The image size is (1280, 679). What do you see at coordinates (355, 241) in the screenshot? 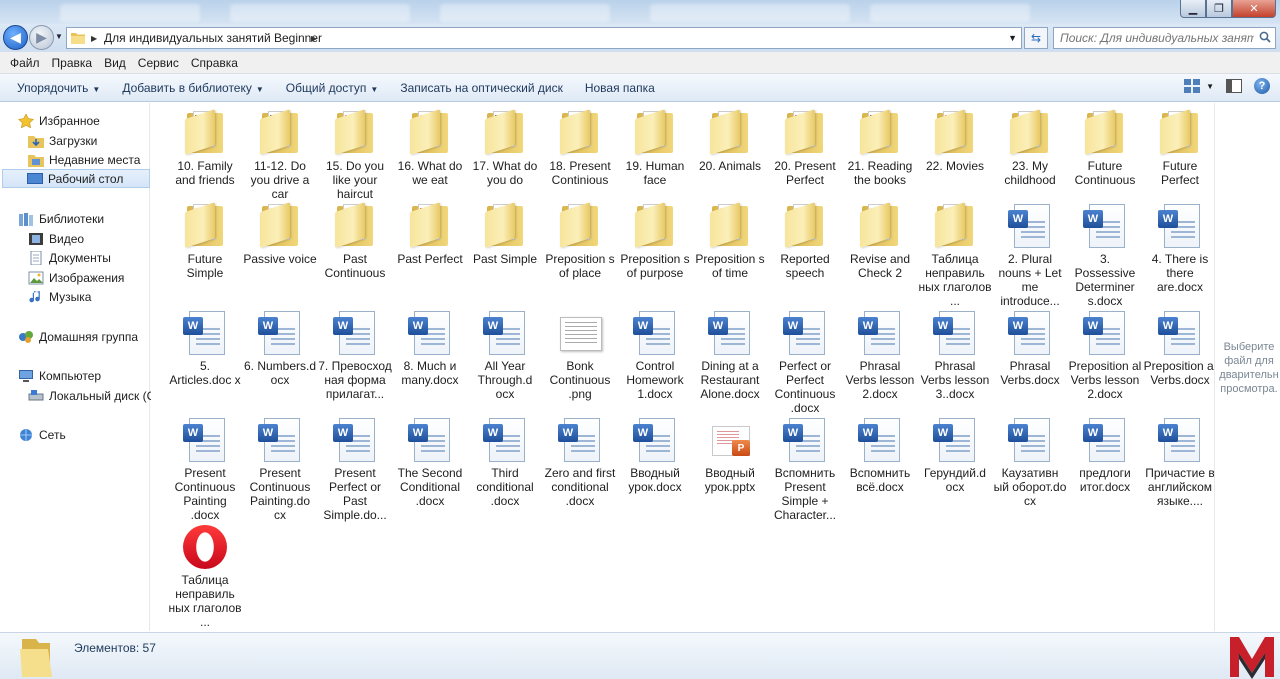
I see `folder-item: Past Continuous` at bounding box center [355, 241].